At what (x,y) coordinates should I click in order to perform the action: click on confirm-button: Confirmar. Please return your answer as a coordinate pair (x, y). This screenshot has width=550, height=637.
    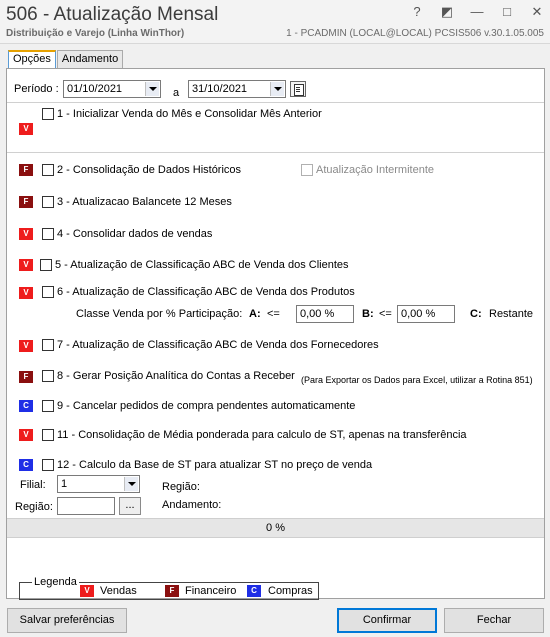
    Looking at the image, I should click on (387, 620).